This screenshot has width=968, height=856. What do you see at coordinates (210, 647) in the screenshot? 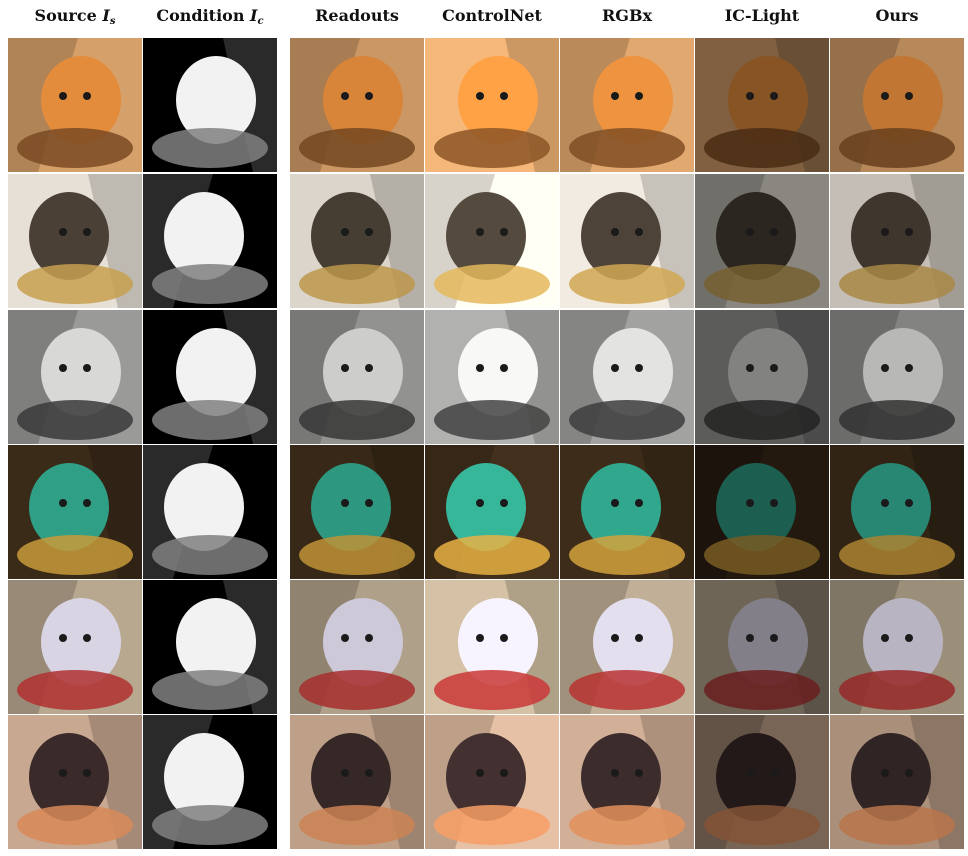
I see `image-street-people-condition` at bounding box center [210, 647].